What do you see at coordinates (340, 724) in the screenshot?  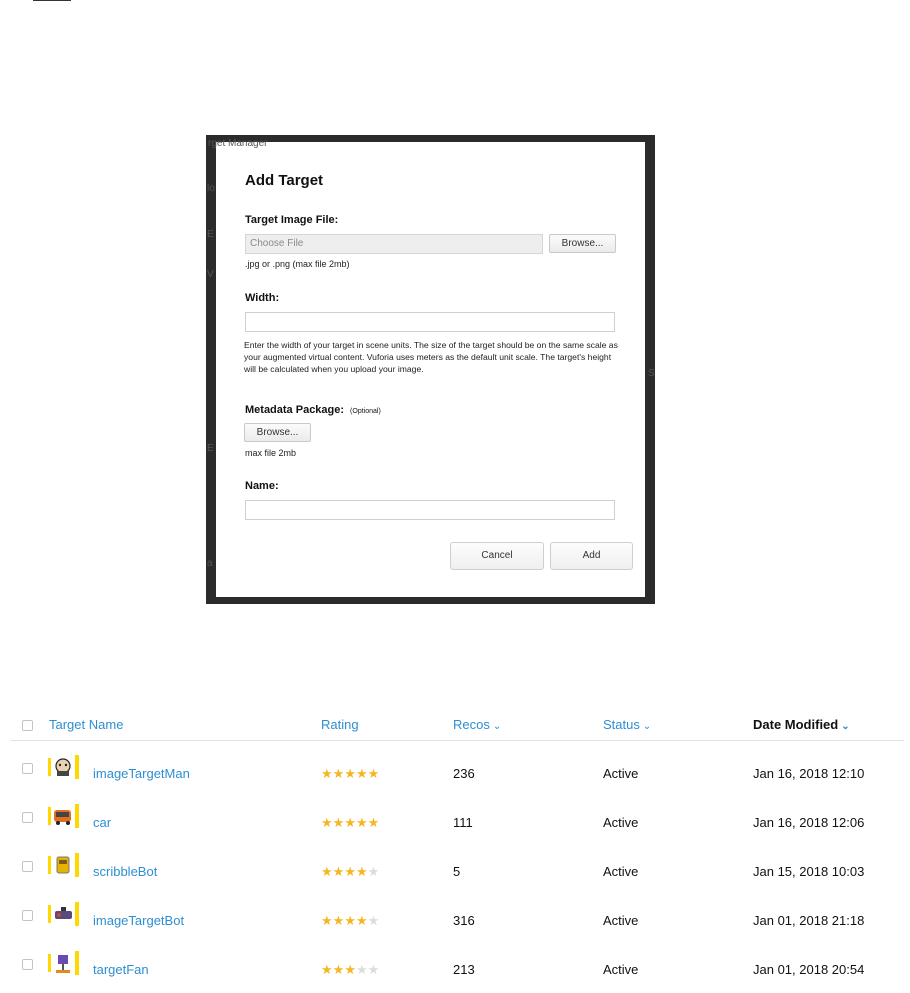 I see `header-rating: Rating` at bounding box center [340, 724].